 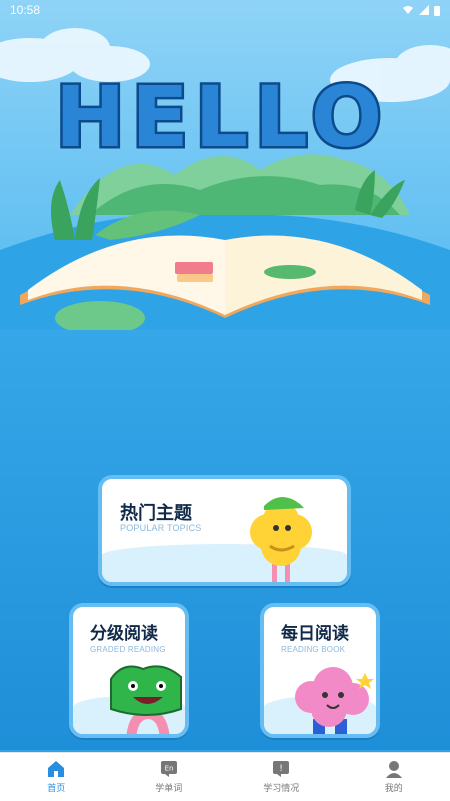 I want to click on report-icon: !, so click(x=281, y=769).